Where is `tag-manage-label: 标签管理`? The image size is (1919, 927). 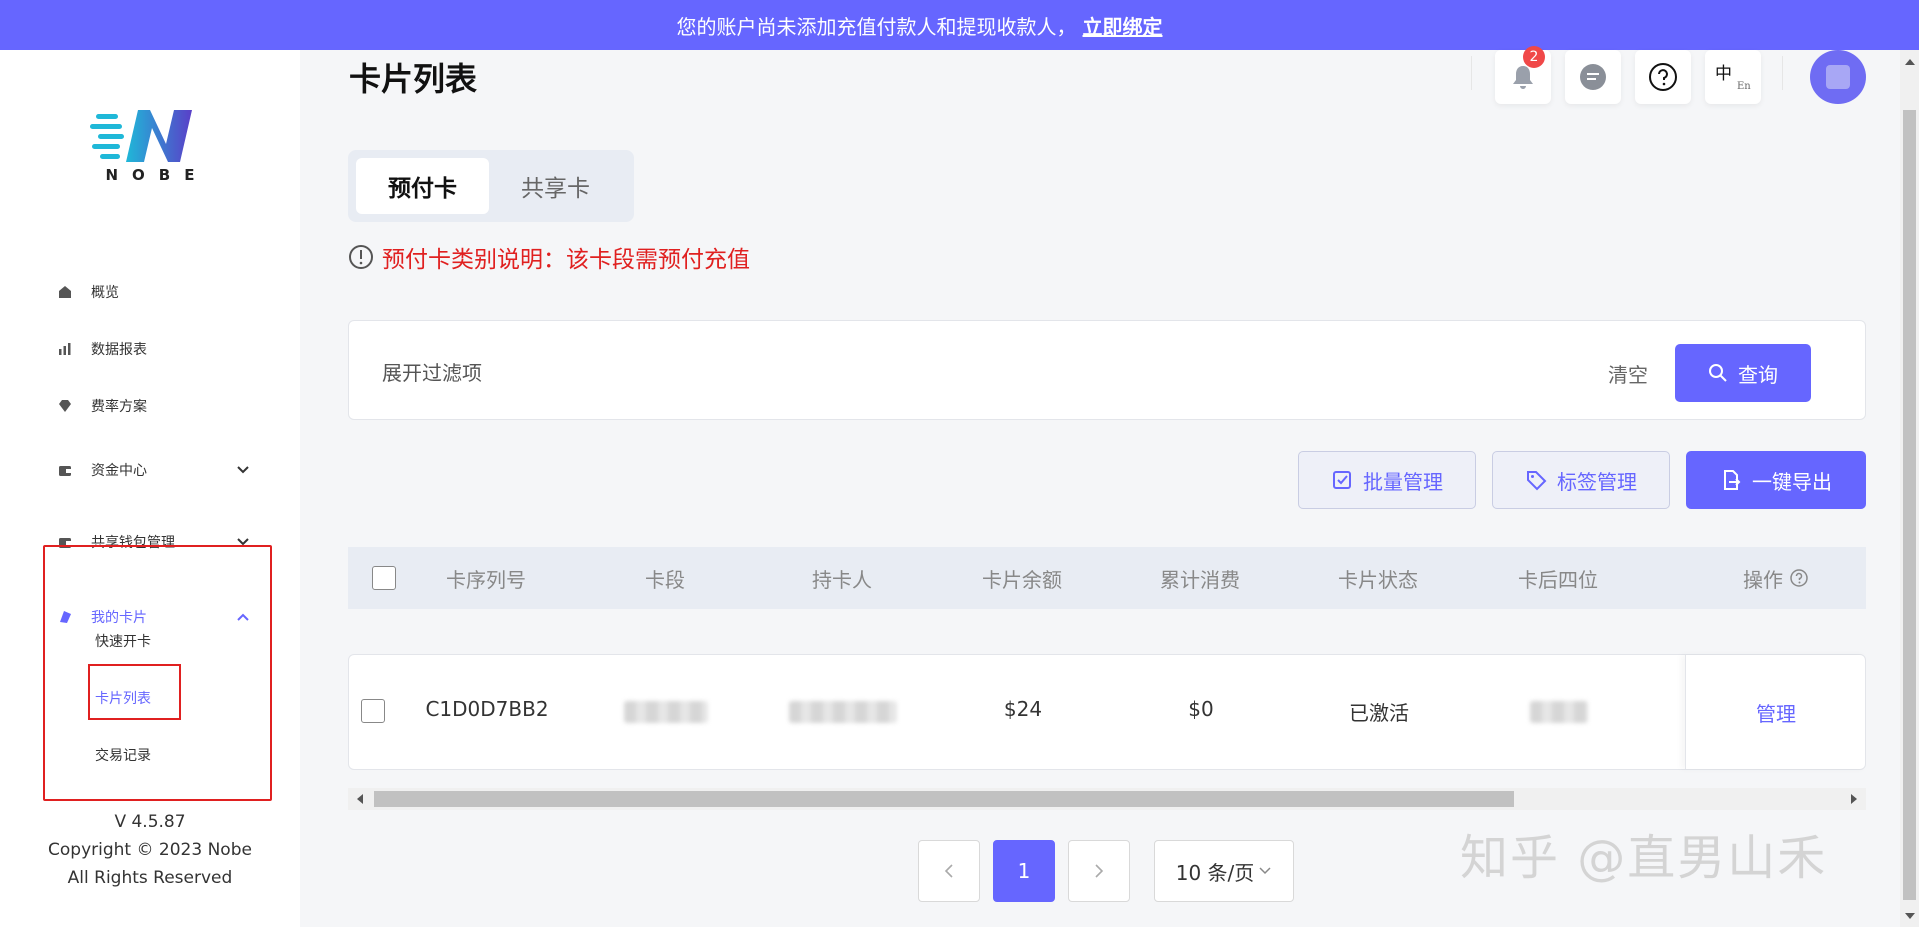 tag-manage-label: 标签管理 is located at coordinates (1597, 481).